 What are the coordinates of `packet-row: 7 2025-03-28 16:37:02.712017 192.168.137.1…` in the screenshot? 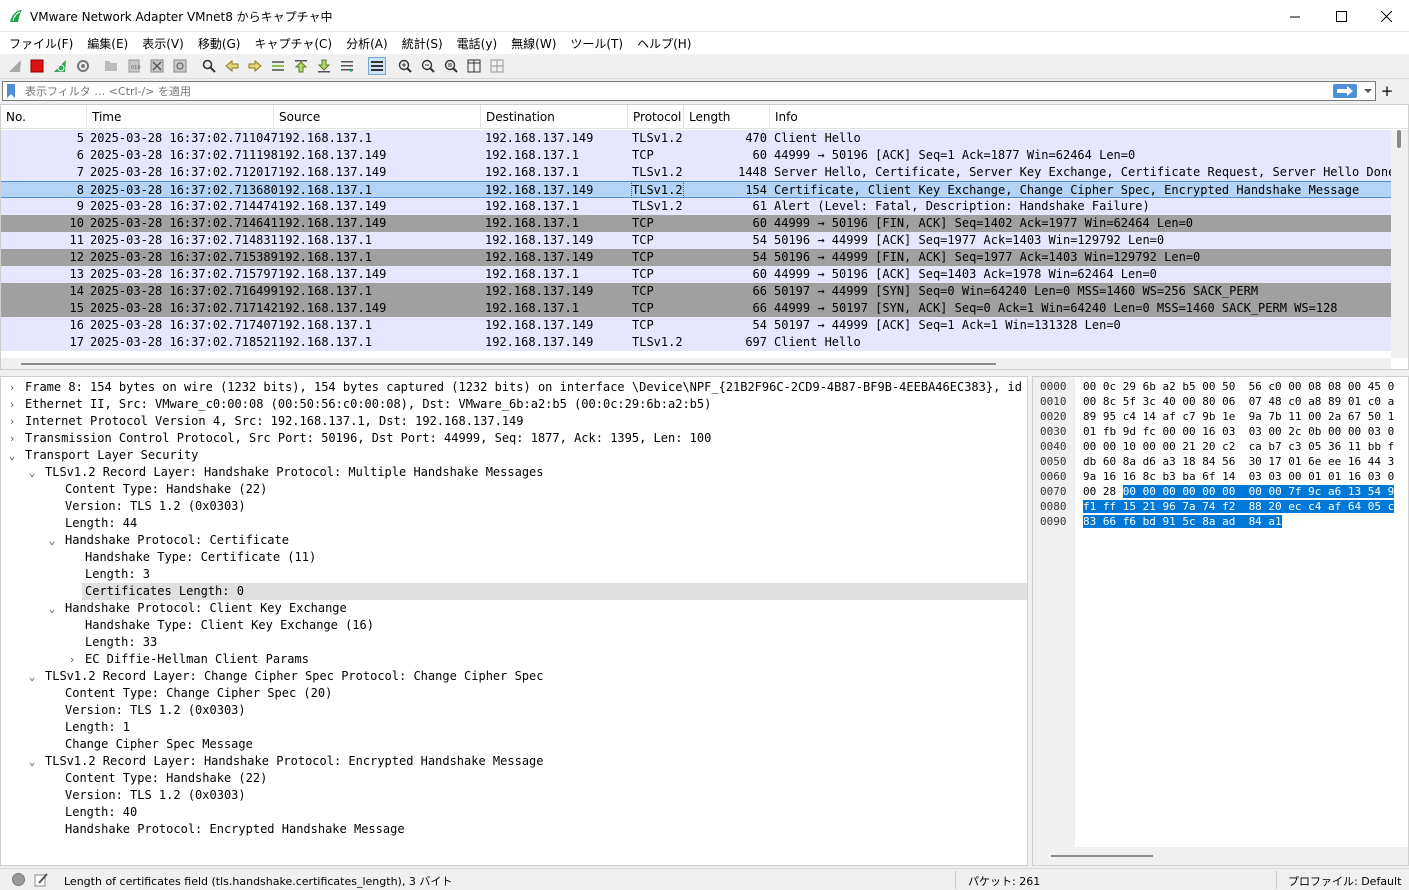 It's located at (698, 172).